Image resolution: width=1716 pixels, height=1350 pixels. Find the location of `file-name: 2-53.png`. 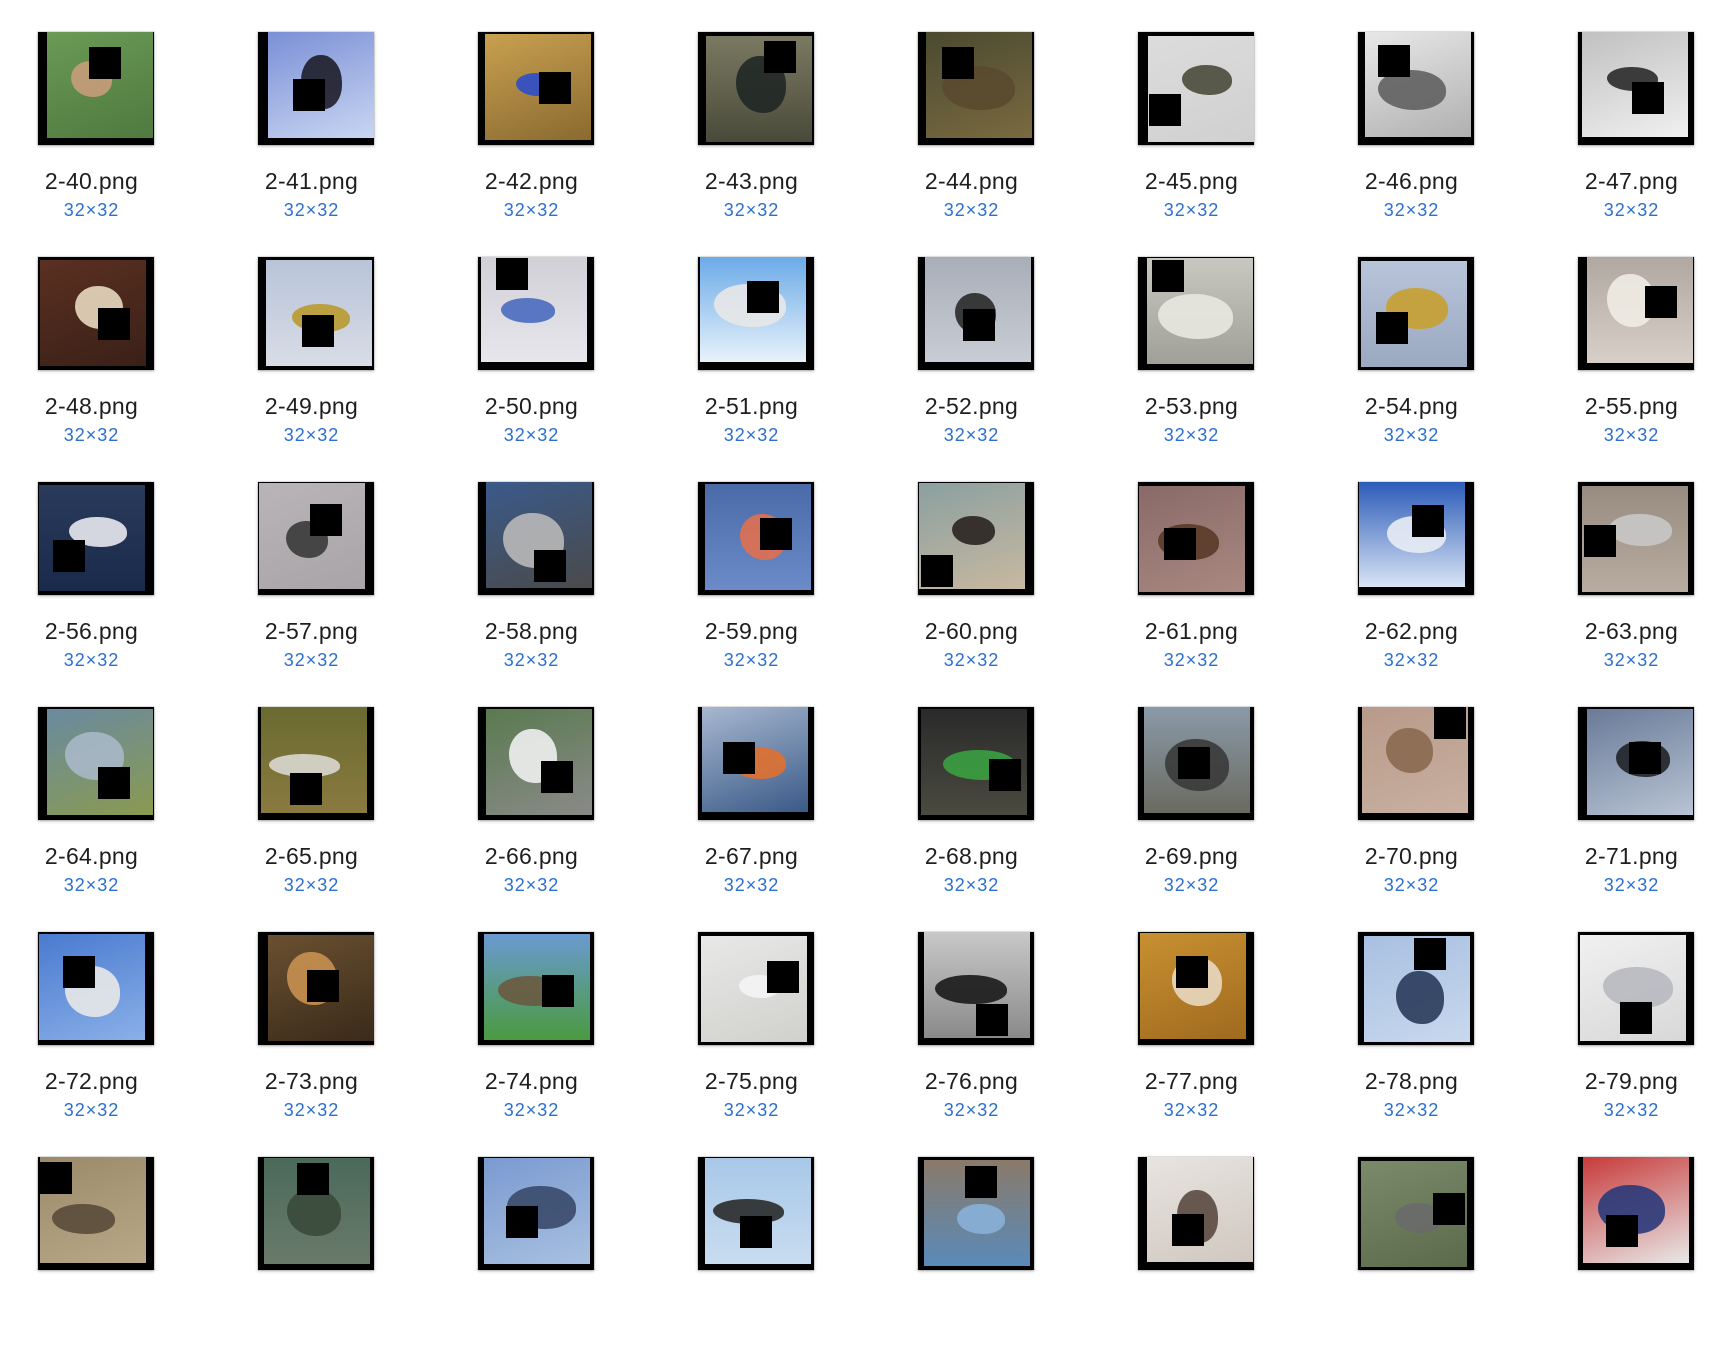

file-name: 2-53.png is located at coordinates (1191, 406).